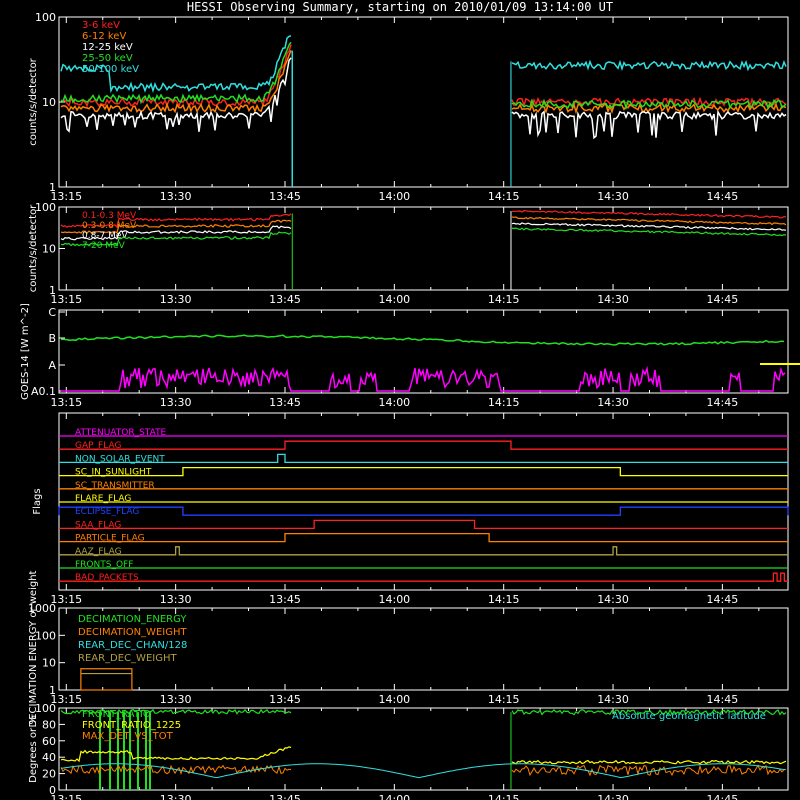  What do you see at coordinates (132, 632) in the screenshot?
I see `legend-entry: DECIMATION_WEIGHT` at bounding box center [132, 632].